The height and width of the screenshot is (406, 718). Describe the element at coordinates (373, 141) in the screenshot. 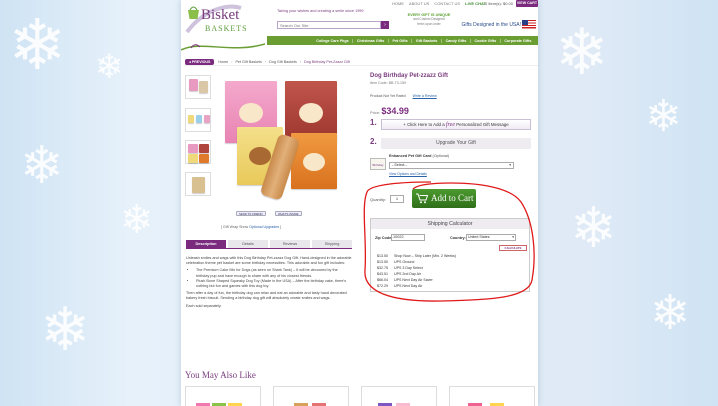

I see `step-number: 2.` at that location.